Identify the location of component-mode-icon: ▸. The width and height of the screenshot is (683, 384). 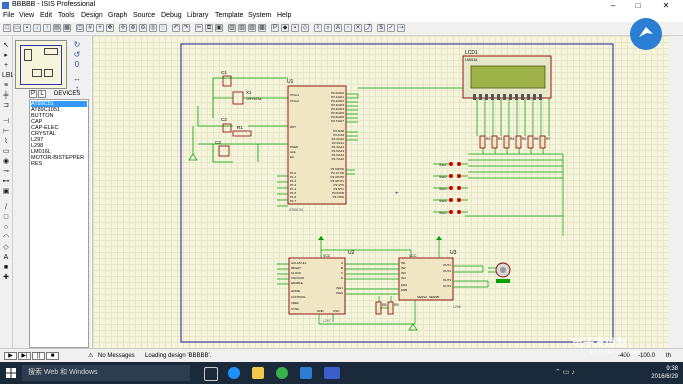
(6, 55).